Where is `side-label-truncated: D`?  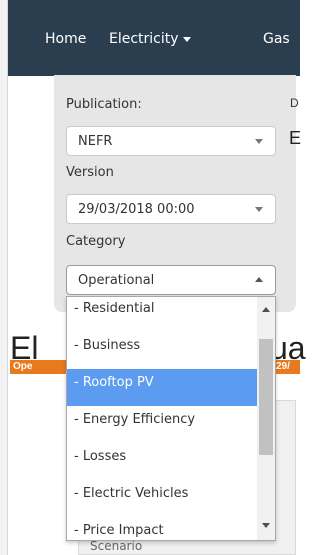
side-label-truncated: D is located at coordinates (294, 103).